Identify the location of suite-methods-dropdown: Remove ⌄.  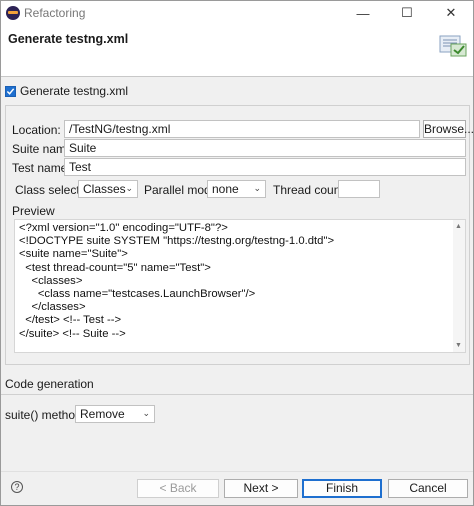
(115, 414).